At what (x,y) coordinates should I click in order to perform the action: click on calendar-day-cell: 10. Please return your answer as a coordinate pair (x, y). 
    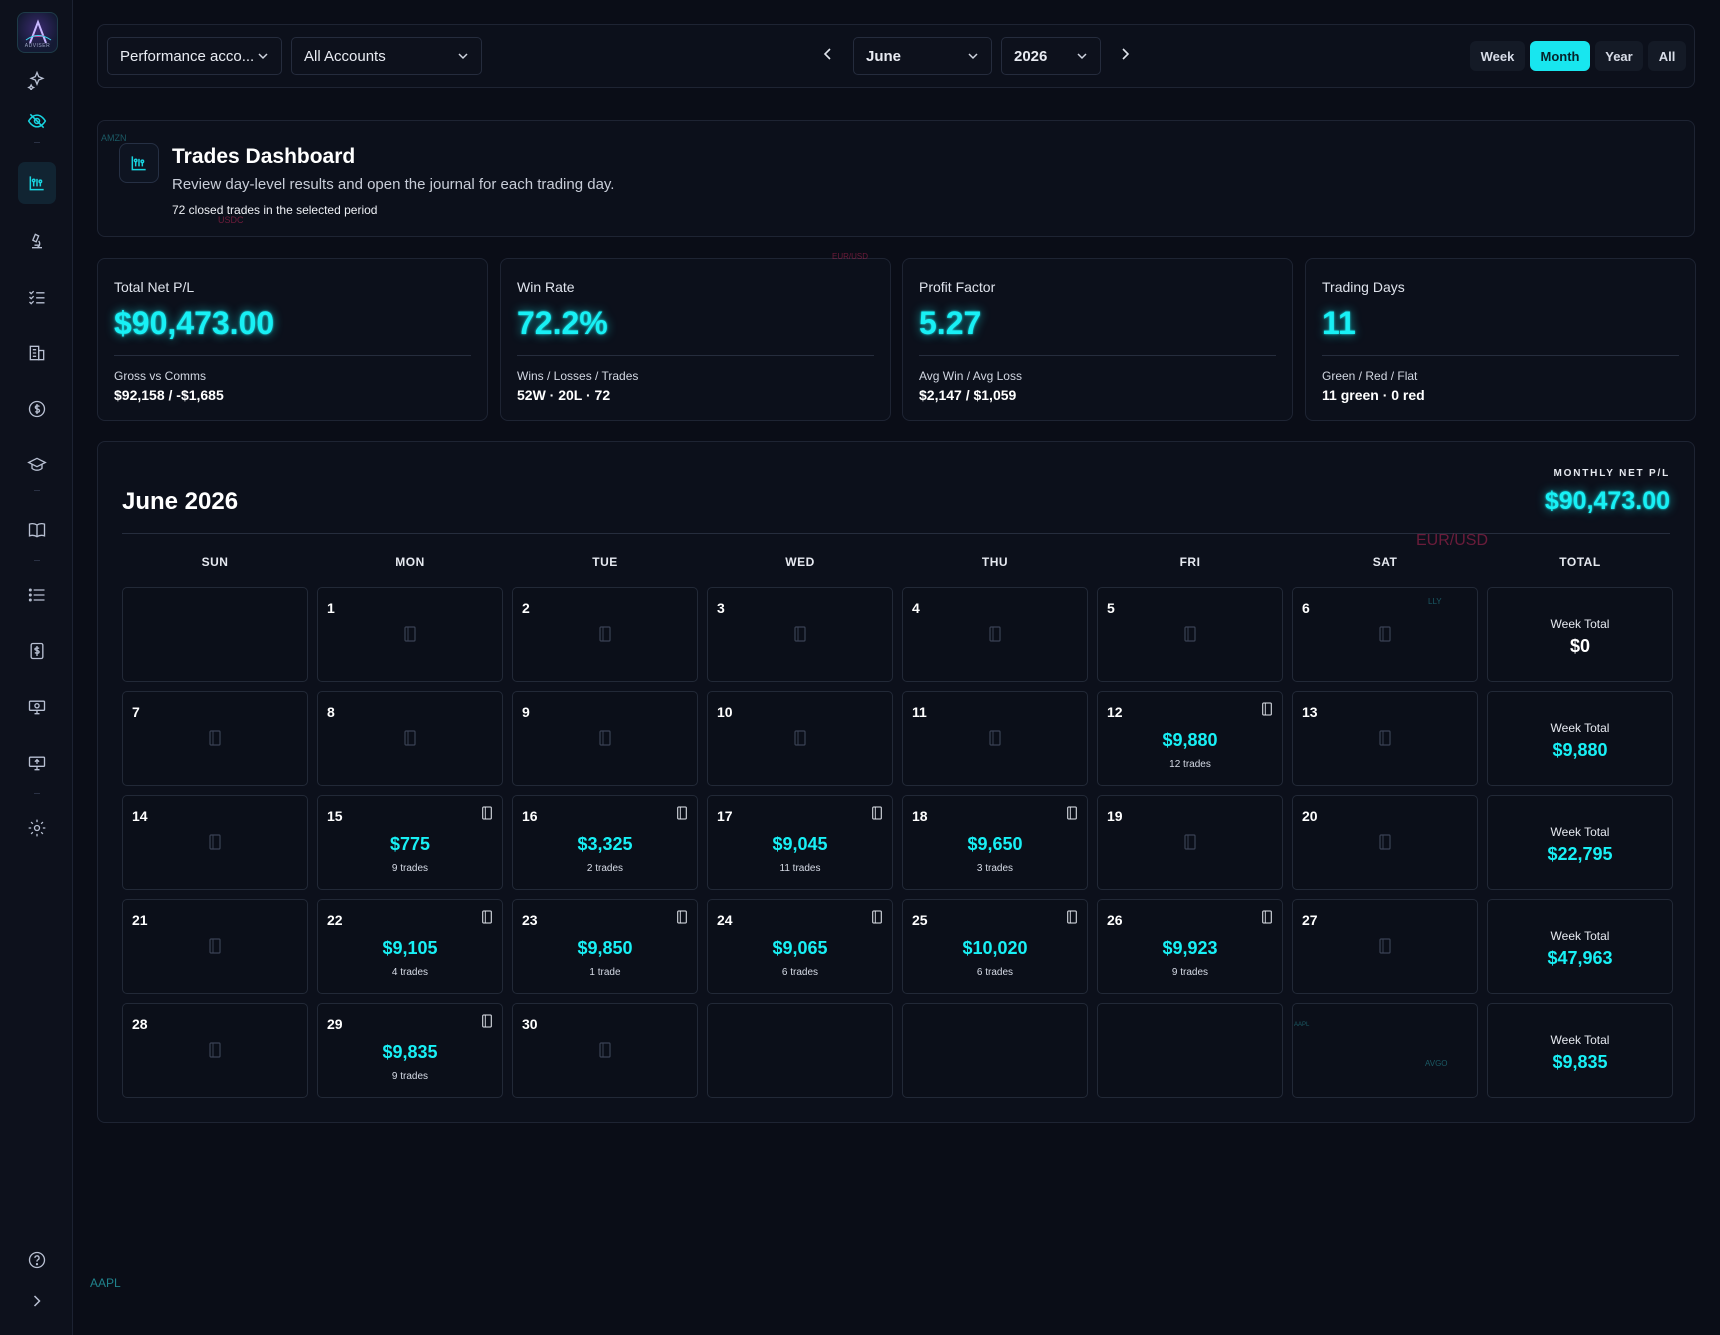
    Looking at the image, I should click on (800, 738).